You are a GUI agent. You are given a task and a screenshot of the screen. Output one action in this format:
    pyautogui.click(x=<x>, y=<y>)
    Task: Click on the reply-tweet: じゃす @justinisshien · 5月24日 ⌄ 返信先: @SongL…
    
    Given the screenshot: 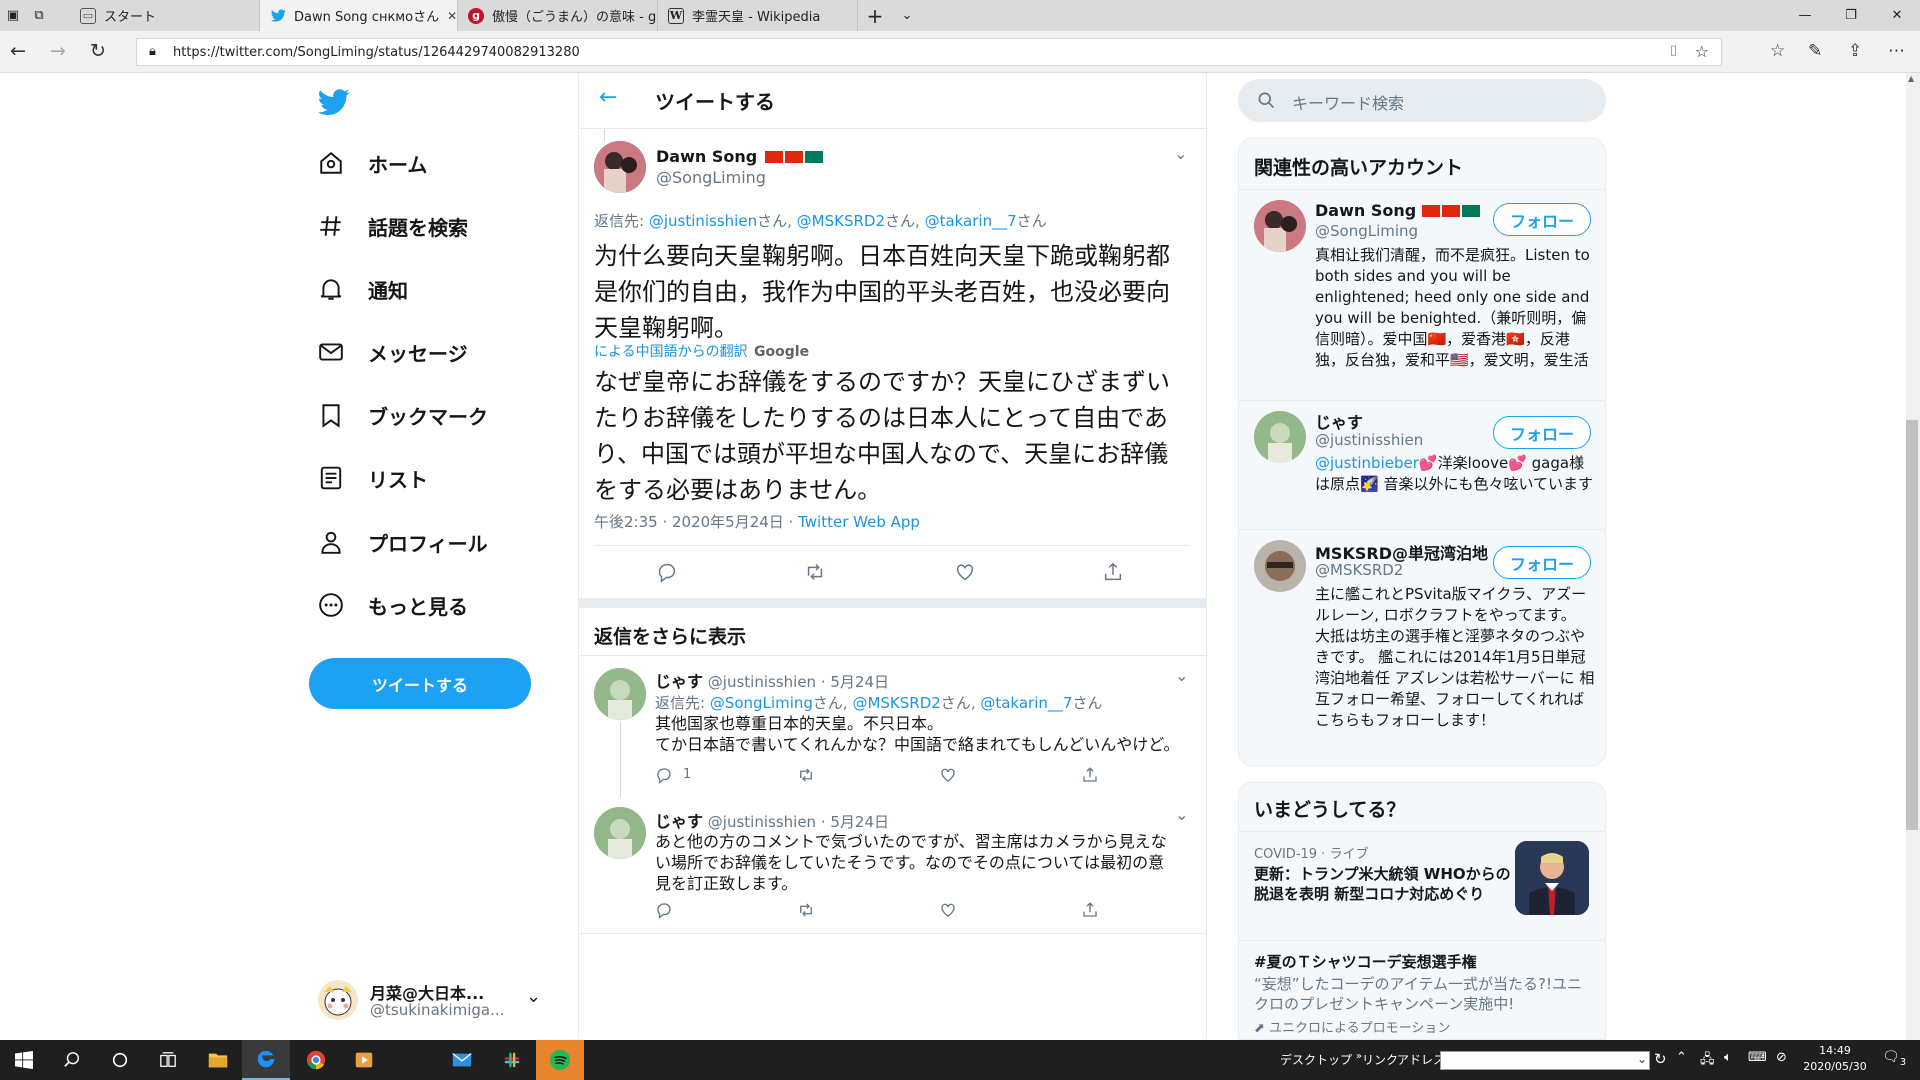 What is the action you would take?
    pyautogui.click(x=892, y=726)
    